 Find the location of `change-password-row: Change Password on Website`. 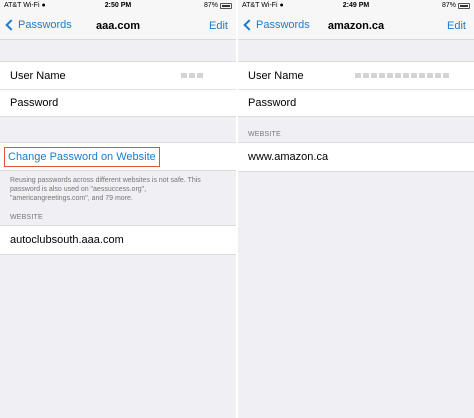

change-password-row: Change Password on Website is located at coordinates (118, 156).